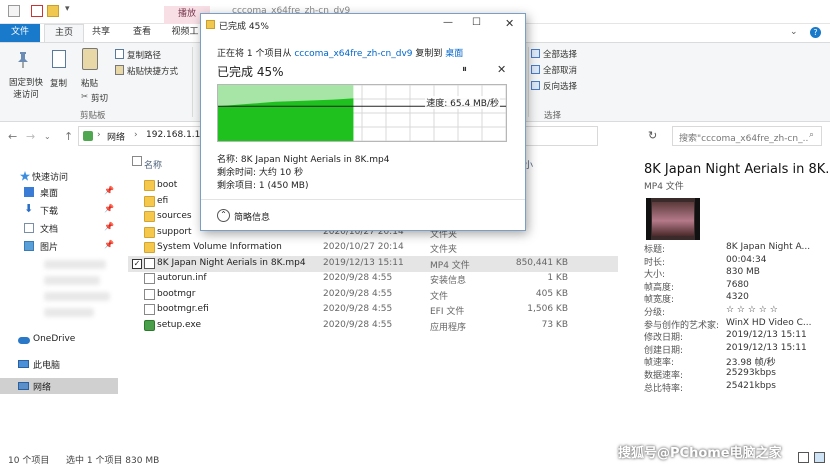 This screenshot has width=830, height=466. Describe the element at coordinates (29, 461) in the screenshot. I see `item-count: 10 个项目` at that location.